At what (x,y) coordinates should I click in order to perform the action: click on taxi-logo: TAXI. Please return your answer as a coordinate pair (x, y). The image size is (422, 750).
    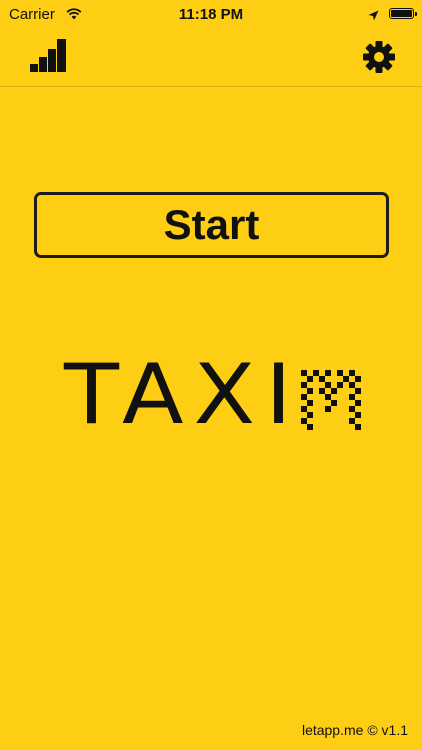
    Looking at the image, I should click on (214, 397).